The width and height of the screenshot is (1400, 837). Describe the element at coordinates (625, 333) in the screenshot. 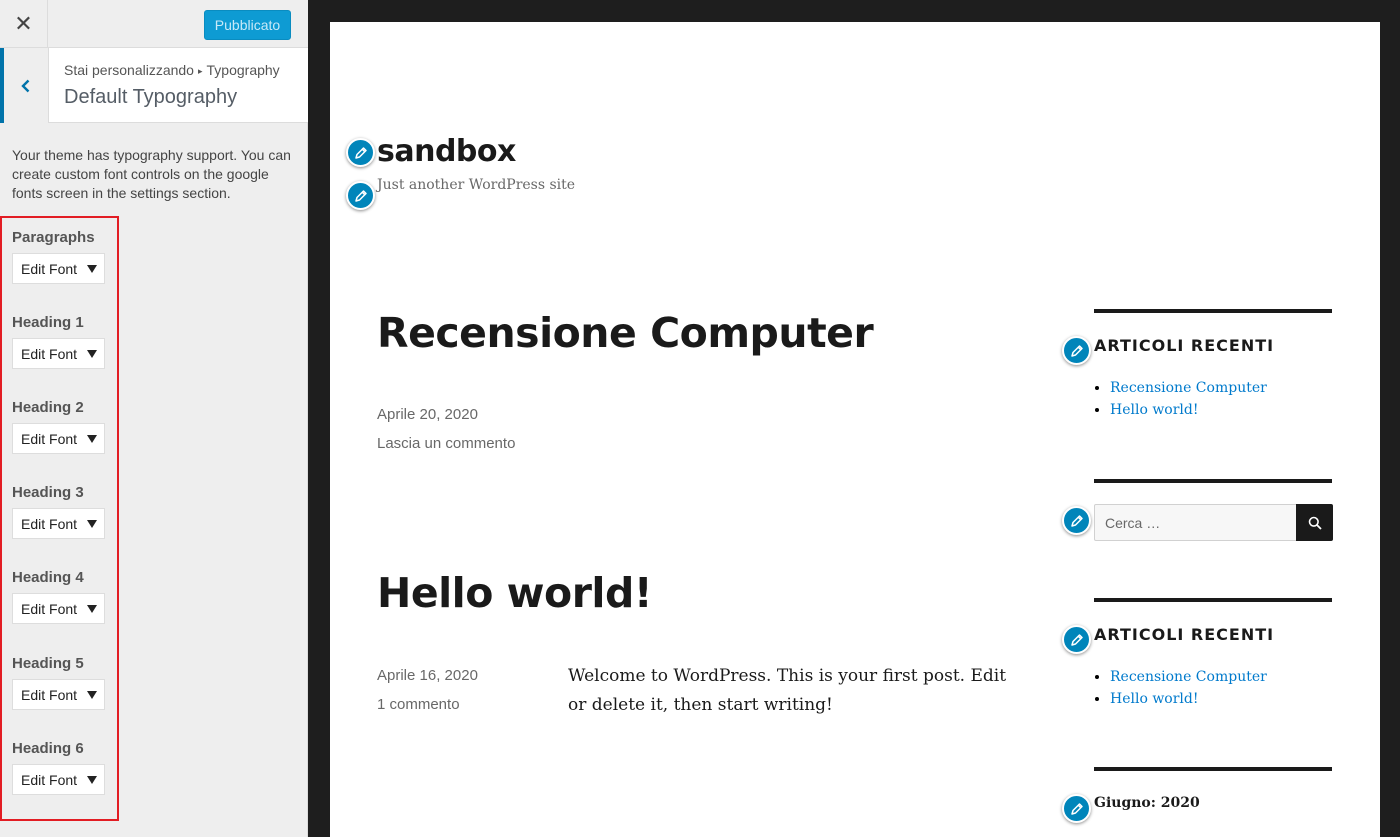

I see `post-title: Recensione Computer` at that location.